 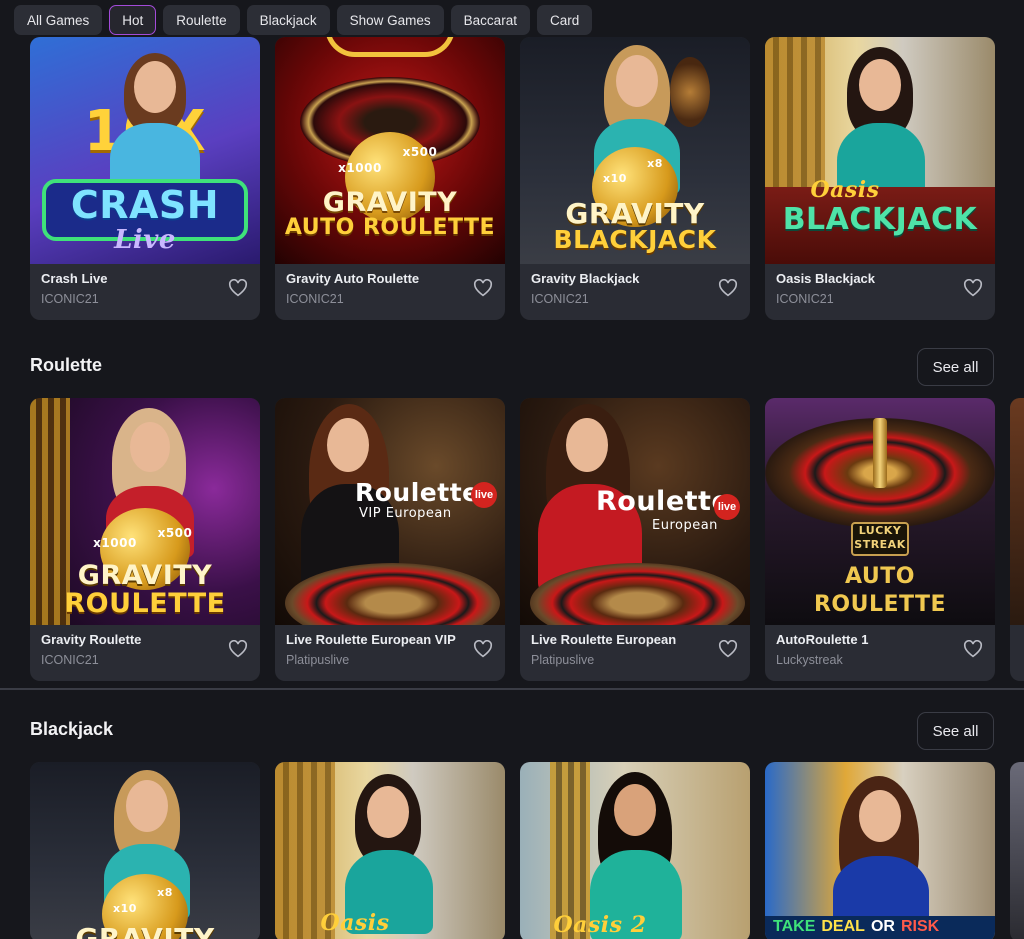 I want to click on see-all-roulette-button: See all, so click(x=955, y=367).